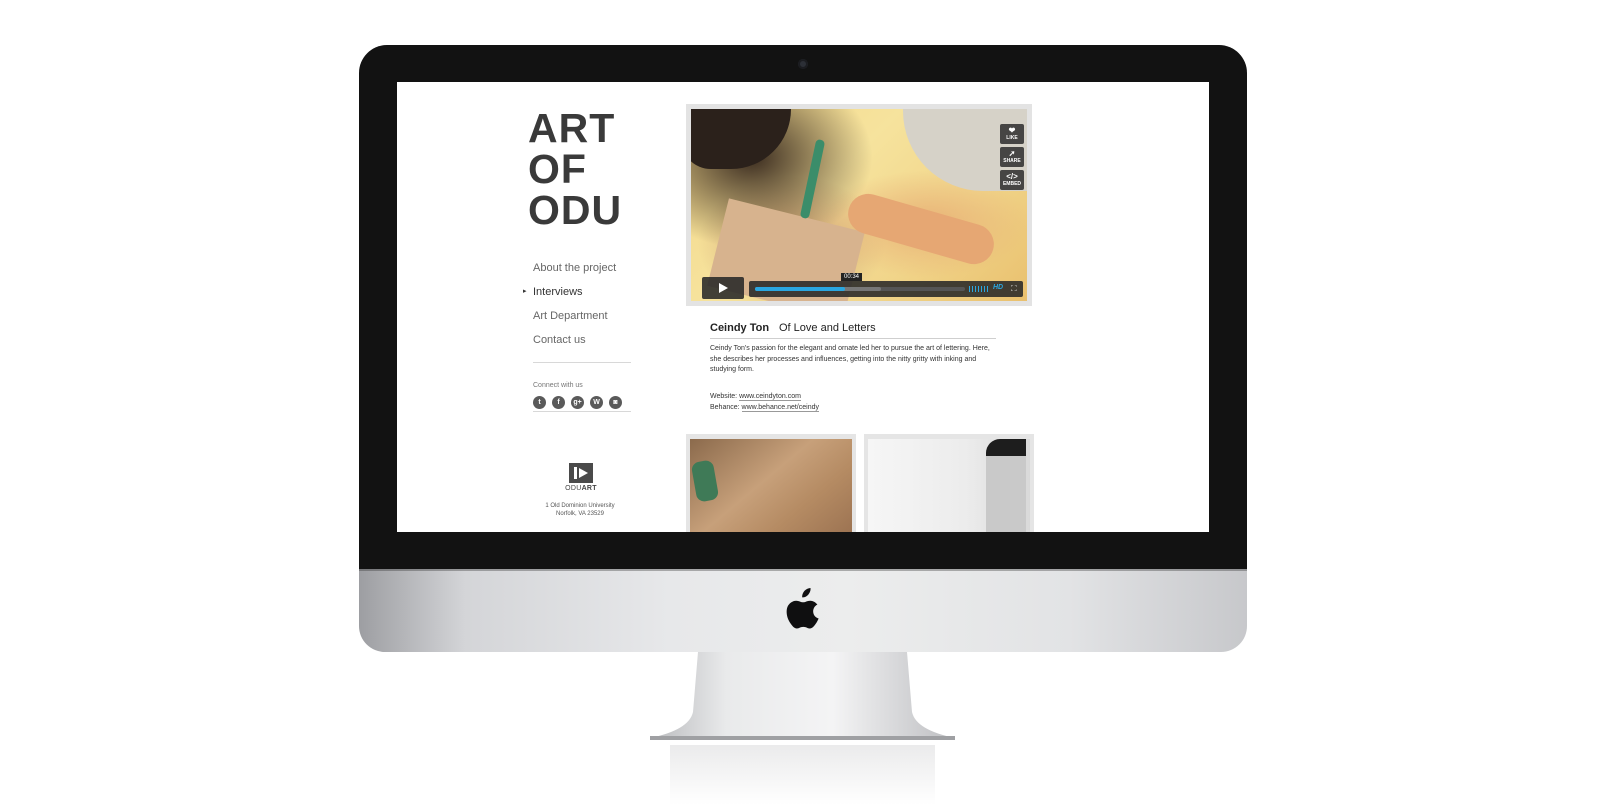 This screenshot has width=1600, height=809. I want to click on play-icon, so click(723, 288).